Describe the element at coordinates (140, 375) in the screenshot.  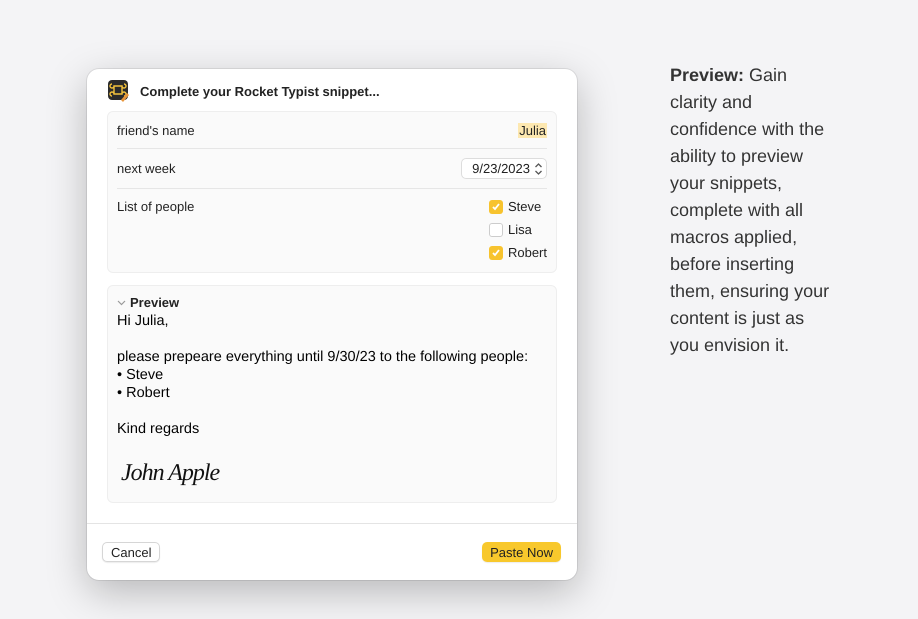
I see `preview-text: • Steve` at that location.